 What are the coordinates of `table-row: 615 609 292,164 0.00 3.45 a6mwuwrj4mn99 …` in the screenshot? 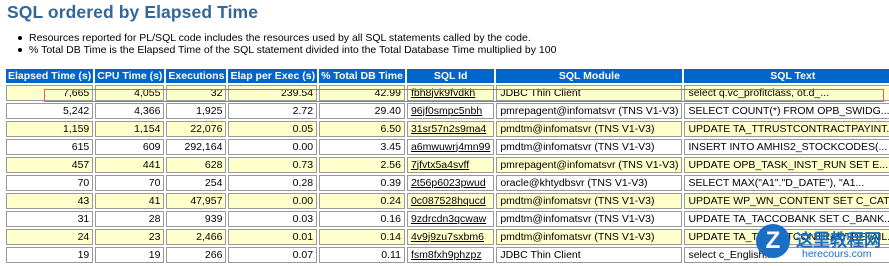 It's located at (447, 147).